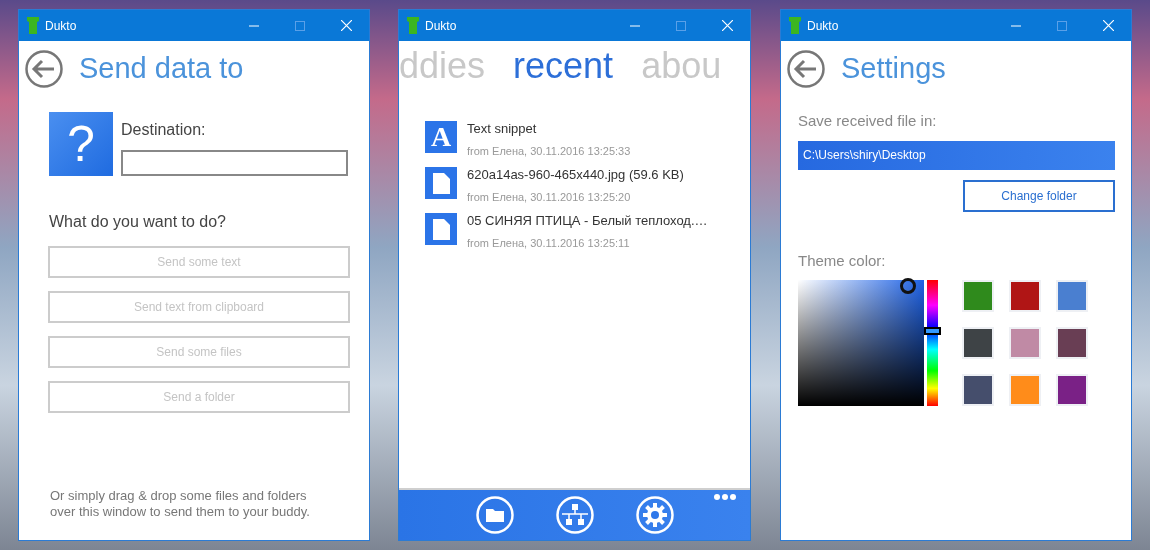 The image size is (1150, 550). I want to click on item-name: Text snippet, so click(502, 129).